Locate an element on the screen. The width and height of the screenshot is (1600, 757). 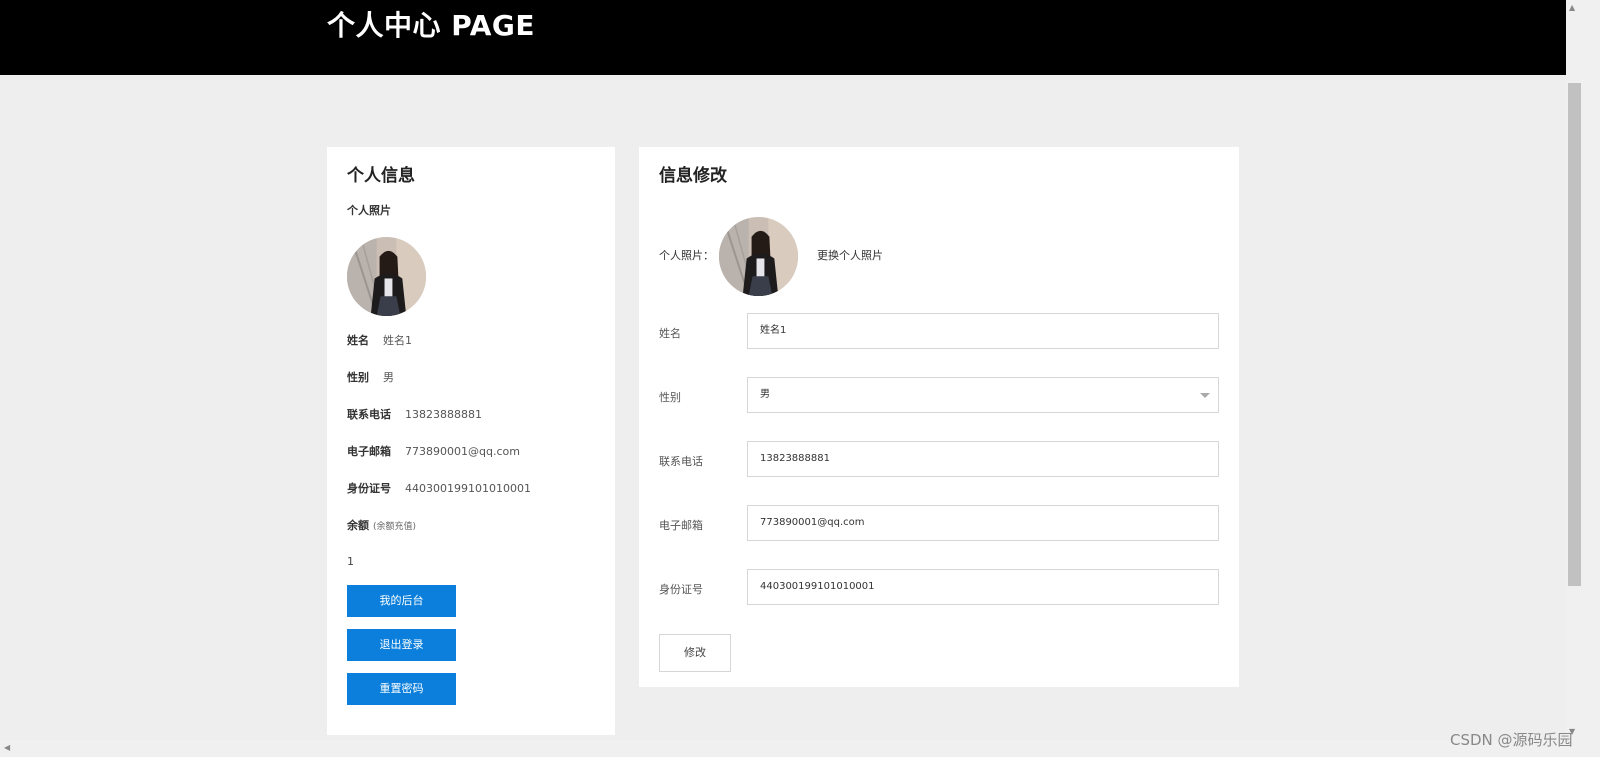
edit-gender-label: 性别 is located at coordinates (670, 397).